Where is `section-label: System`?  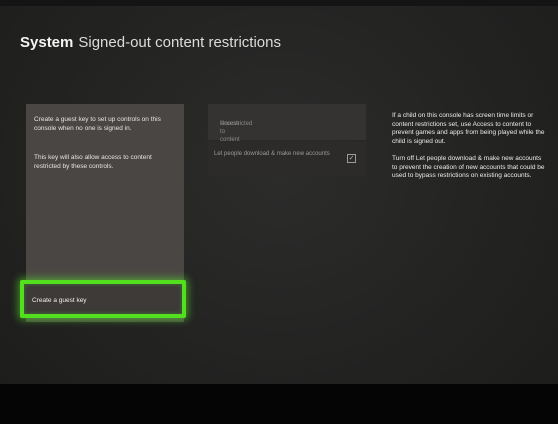 section-label: System is located at coordinates (47, 42).